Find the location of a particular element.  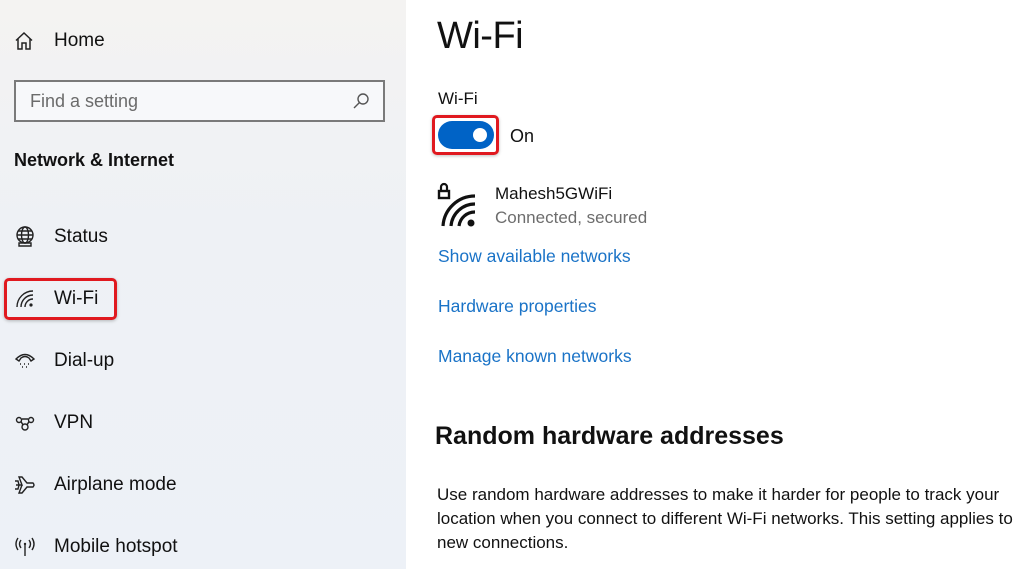

wifi-icon is located at coordinates (26, 299).